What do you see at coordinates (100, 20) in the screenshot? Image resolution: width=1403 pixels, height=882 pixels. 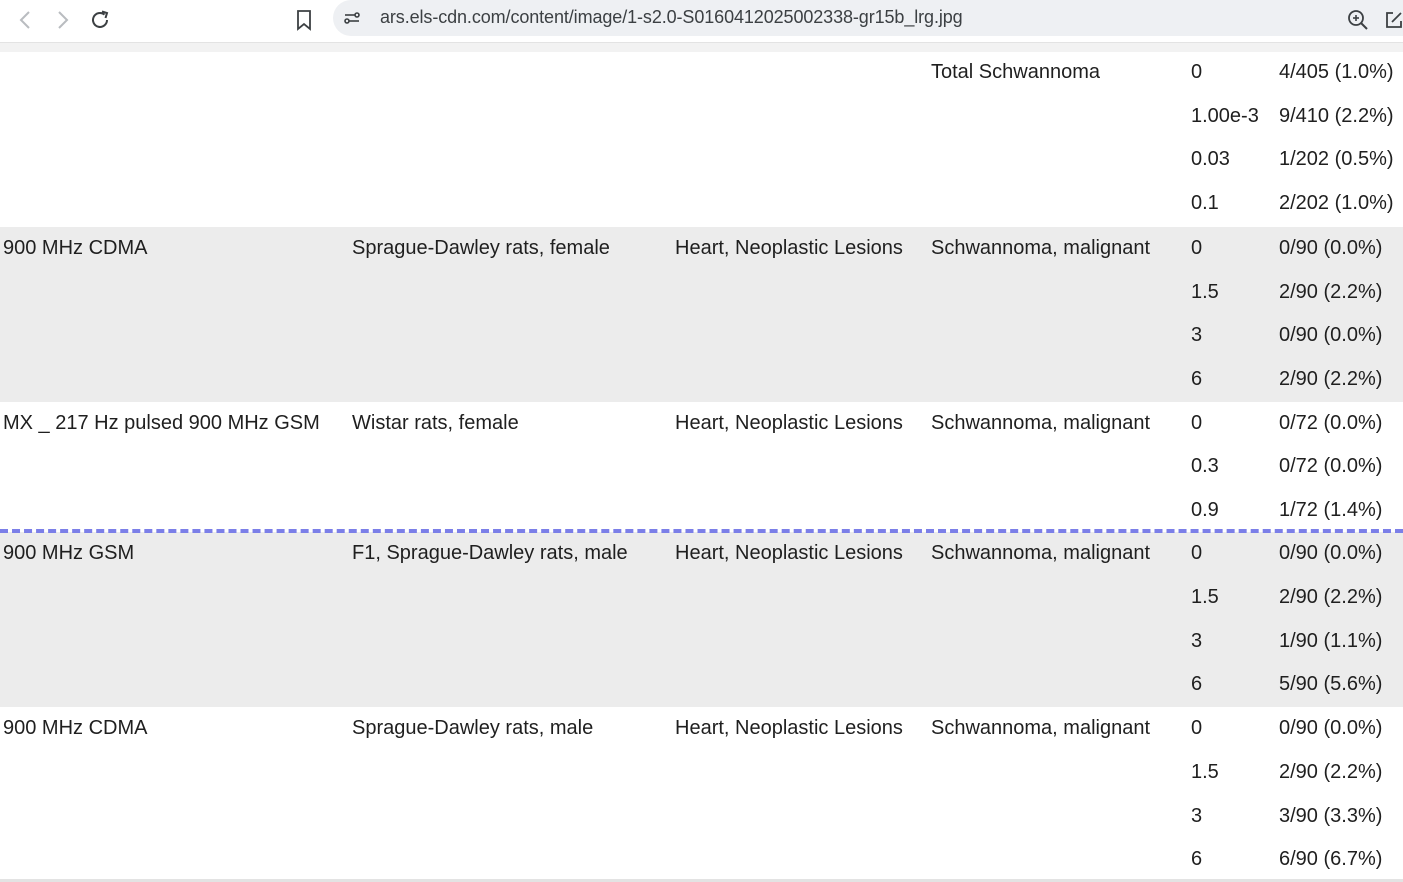 I see `reload-icon` at bounding box center [100, 20].